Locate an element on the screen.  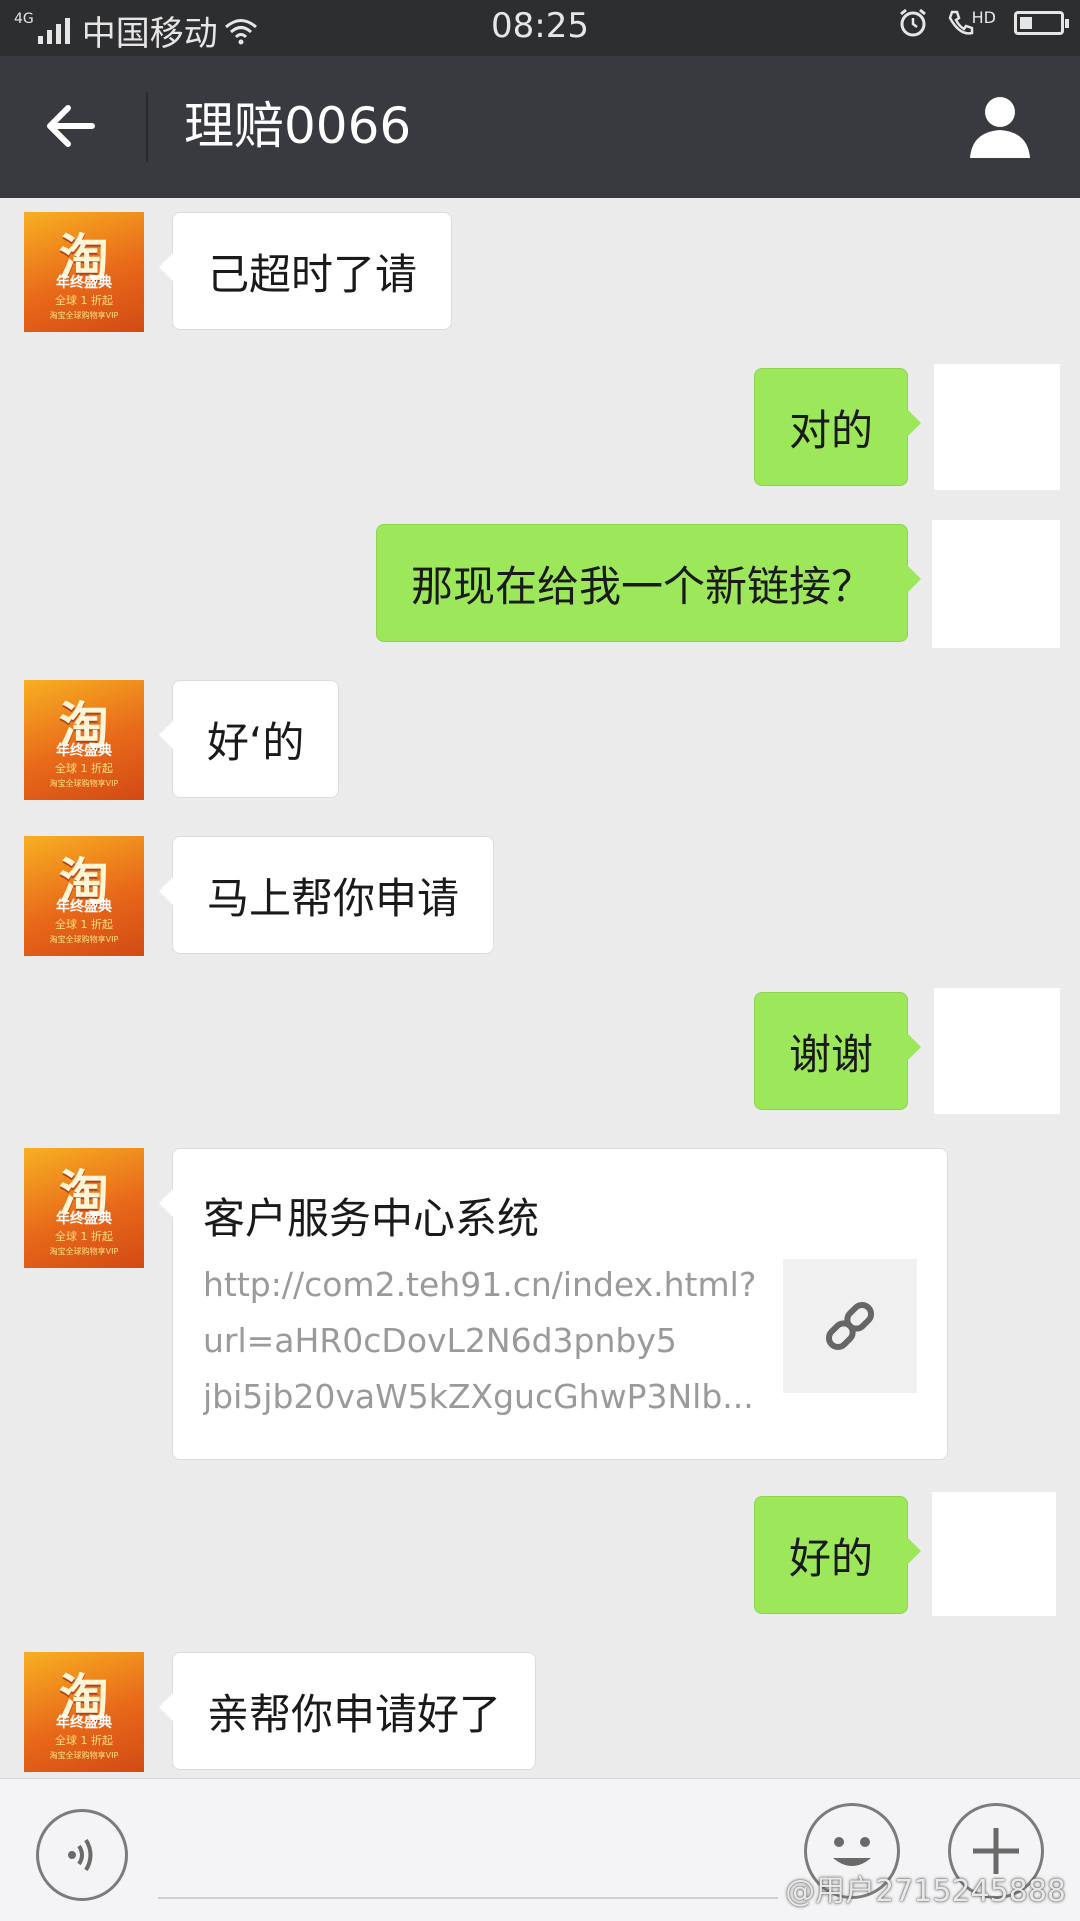
battery-icon is located at coordinates (1041, 23).